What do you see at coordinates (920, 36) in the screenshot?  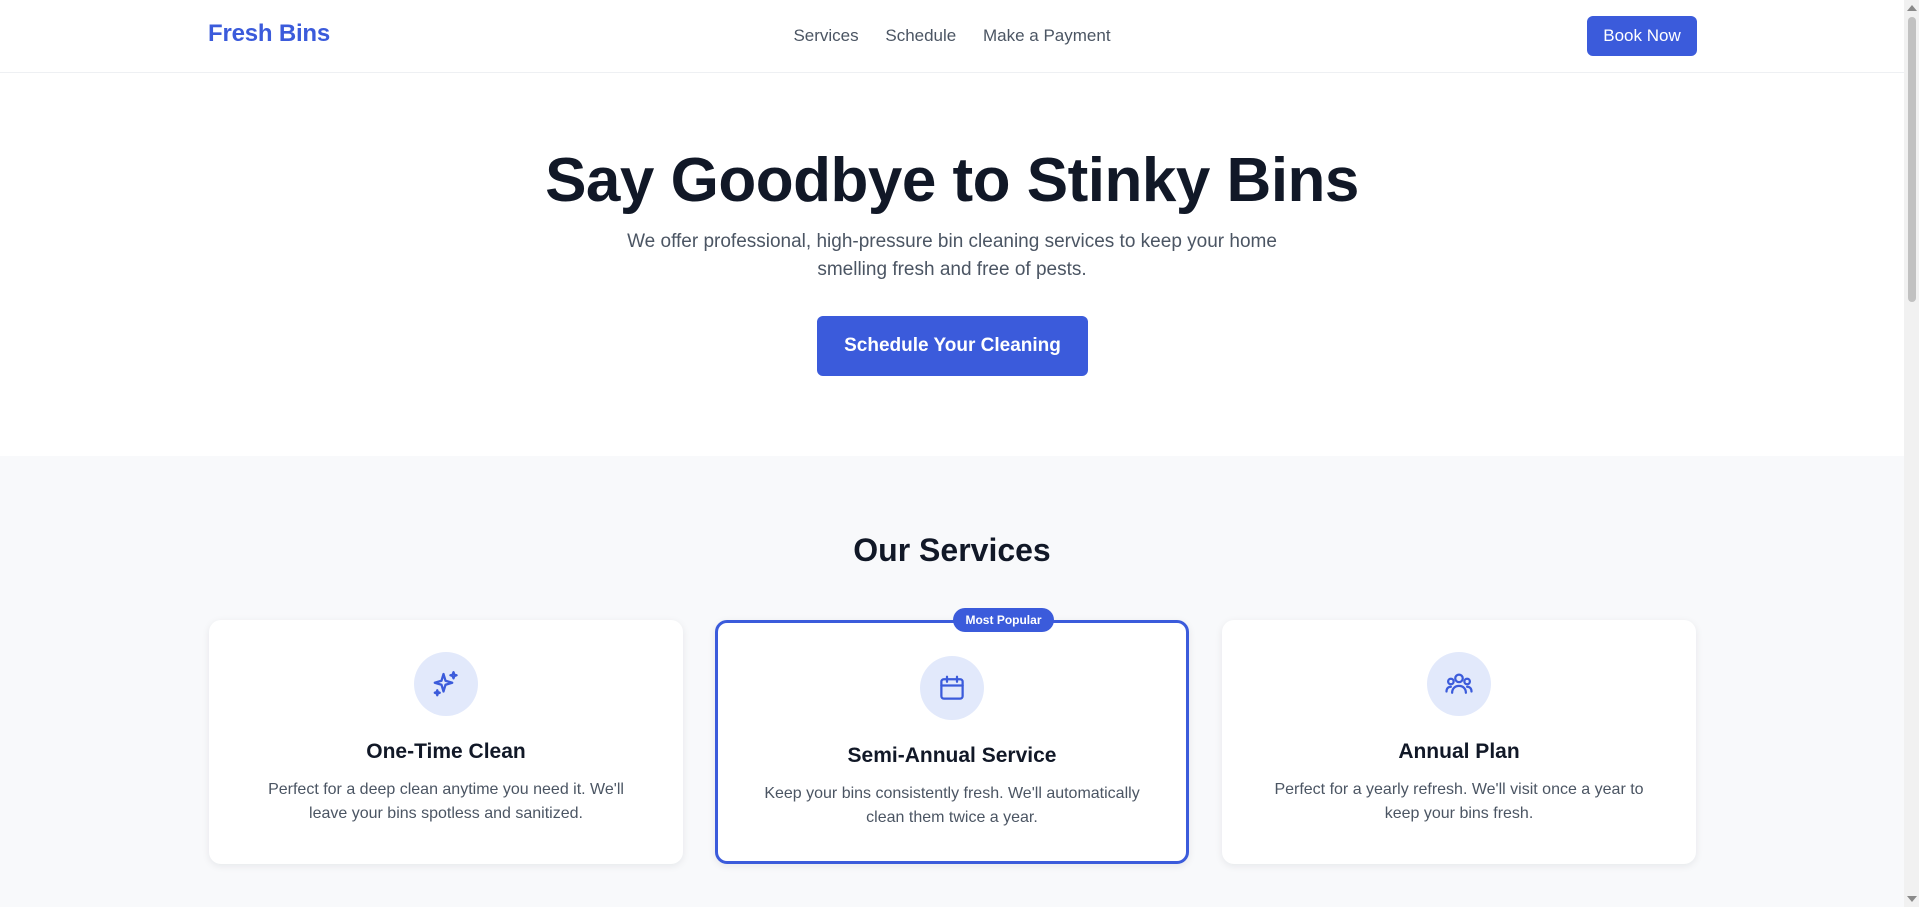 I see `nav-link-schedule: Schedule` at bounding box center [920, 36].